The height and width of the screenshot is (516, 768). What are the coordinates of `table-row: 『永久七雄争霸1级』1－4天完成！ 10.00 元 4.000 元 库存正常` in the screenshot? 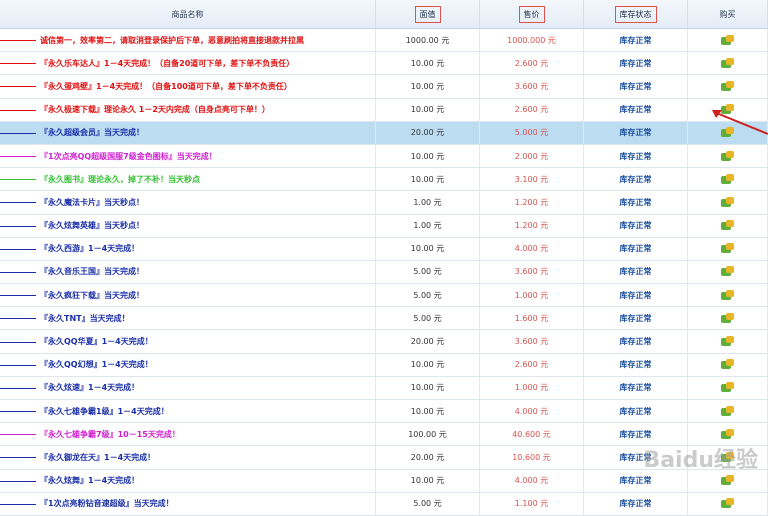 It's located at (384, 412).